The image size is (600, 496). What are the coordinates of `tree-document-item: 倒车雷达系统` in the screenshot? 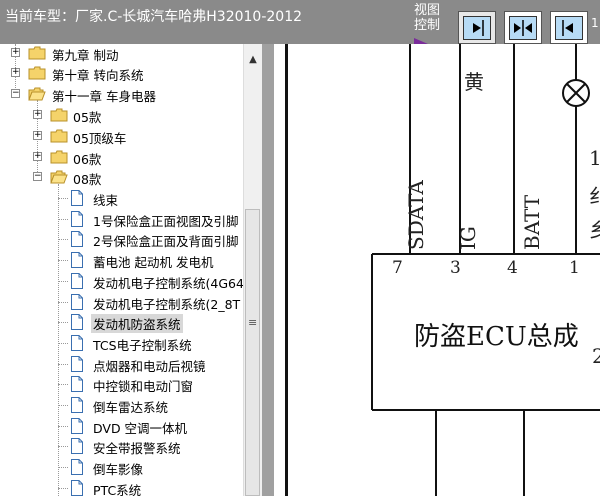 It's located at (121, 405).